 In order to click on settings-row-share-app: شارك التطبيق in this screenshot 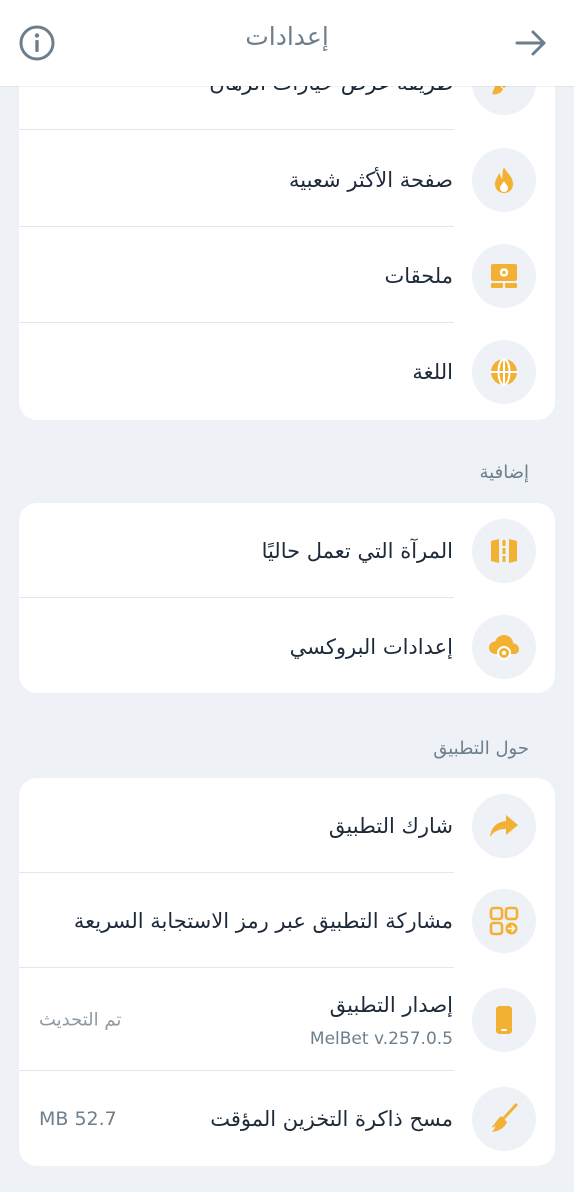, I will do `click(287, 825)`.